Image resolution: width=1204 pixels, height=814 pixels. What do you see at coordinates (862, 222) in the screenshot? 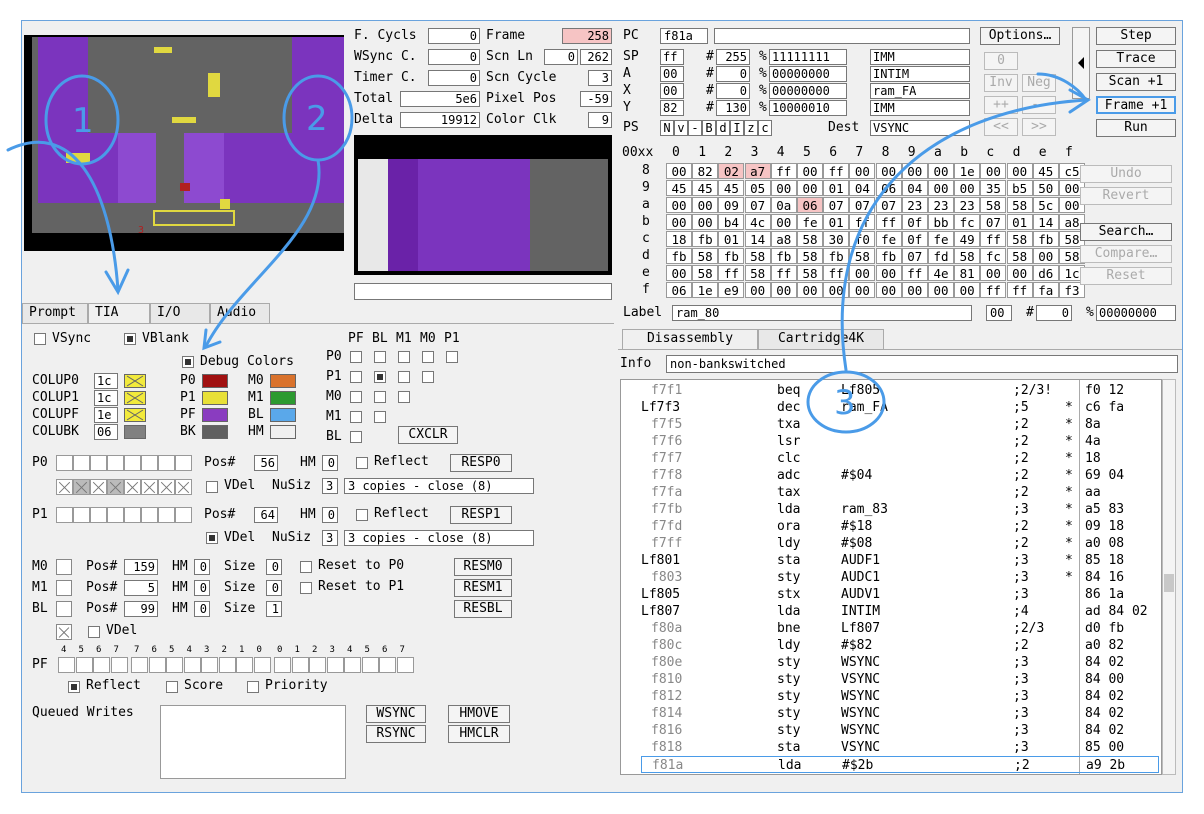
I see `ram-cell: ff` at bounding box center [862, 222].